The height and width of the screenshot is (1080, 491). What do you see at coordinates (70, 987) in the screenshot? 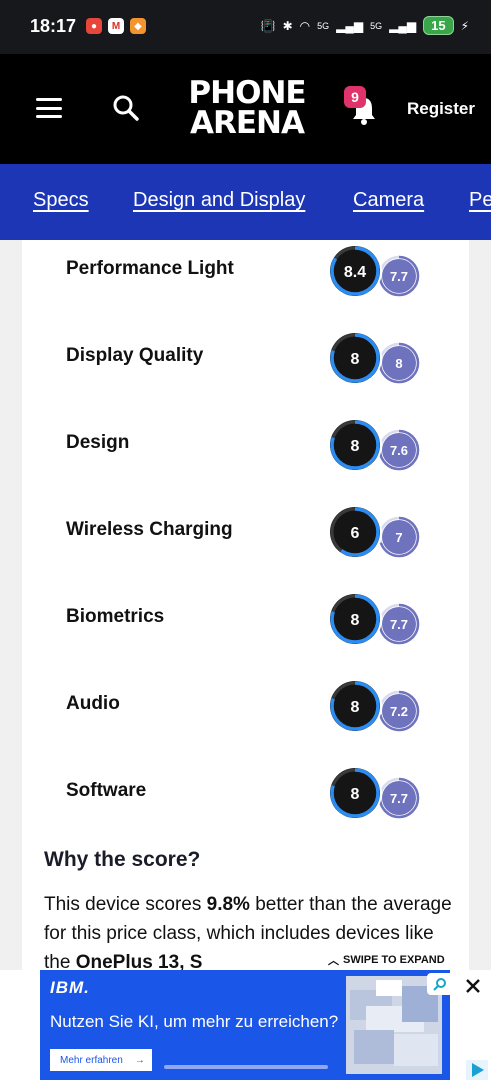
I see `ad-brand-logo: IBM.` at bounding box center [70, 987].